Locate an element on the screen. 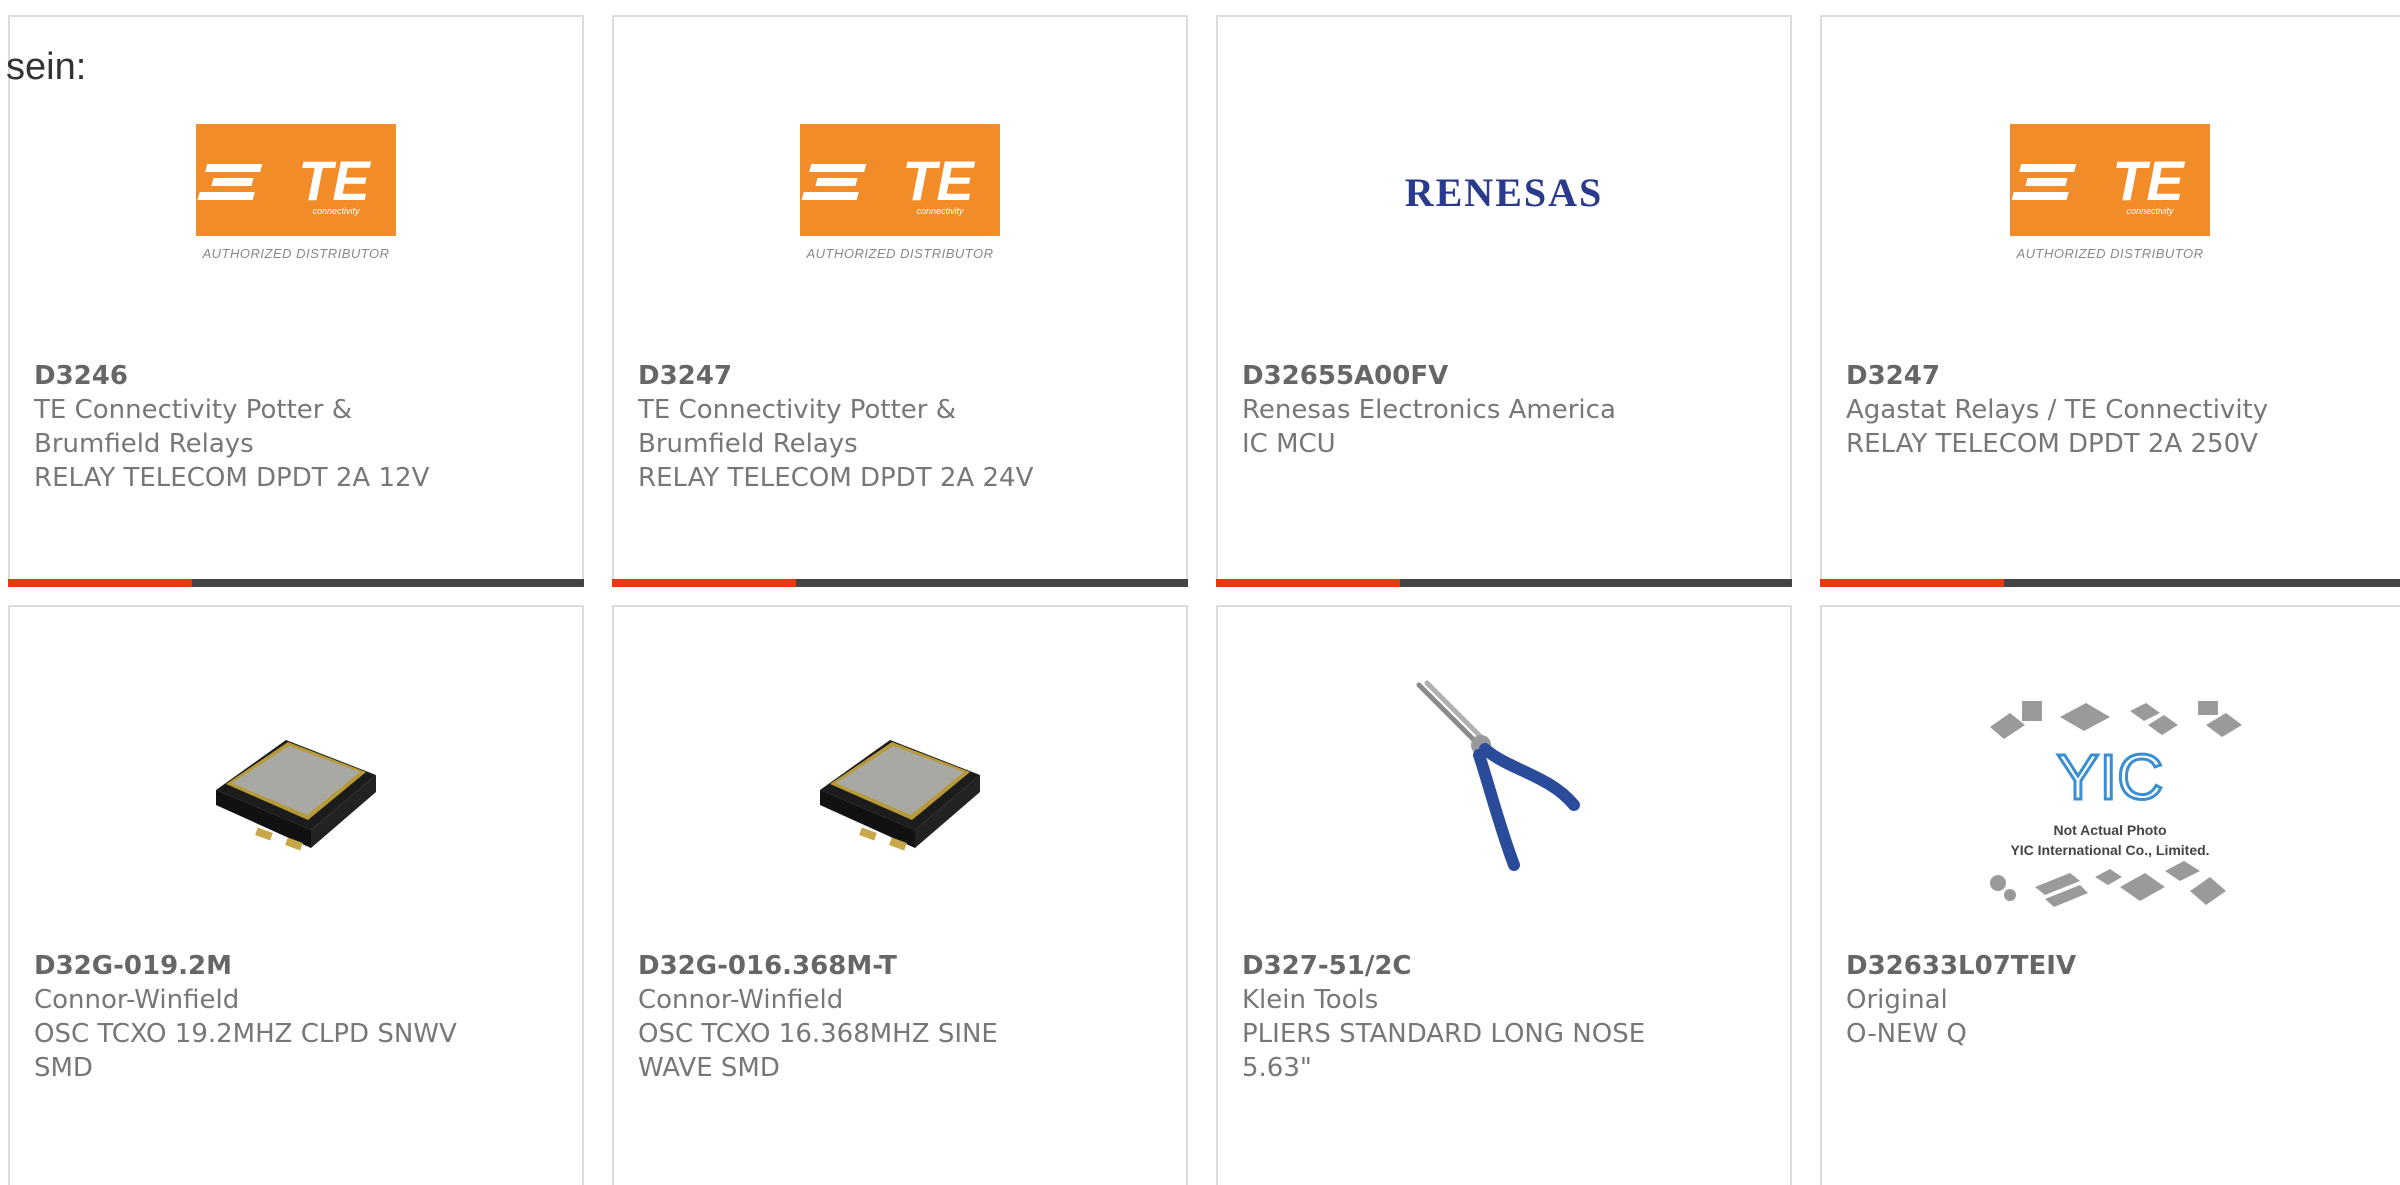 The image size is (2400, 1185). pliers-photo is located at coordinates (1498, 775).